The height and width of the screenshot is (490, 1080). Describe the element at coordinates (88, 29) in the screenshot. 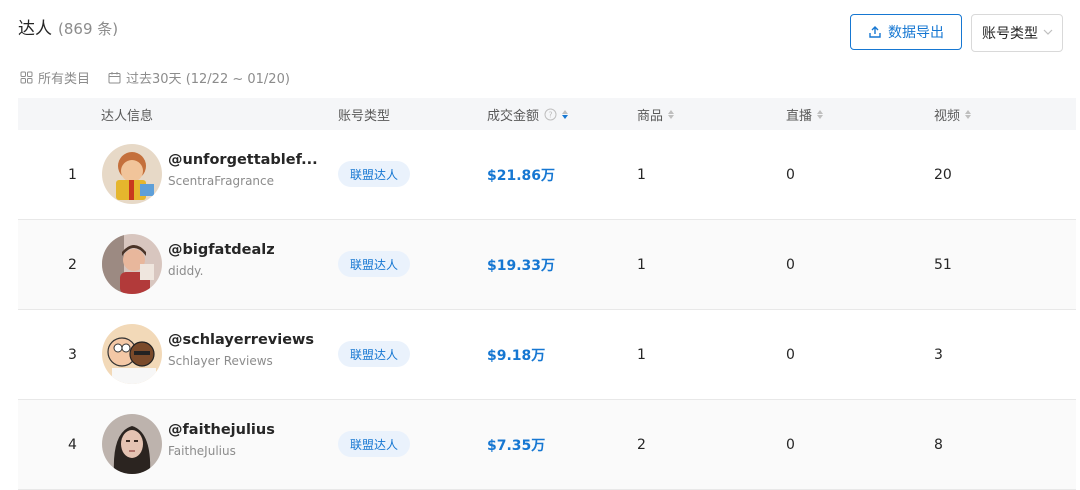

I see `result-count: (869 条)` at that location.